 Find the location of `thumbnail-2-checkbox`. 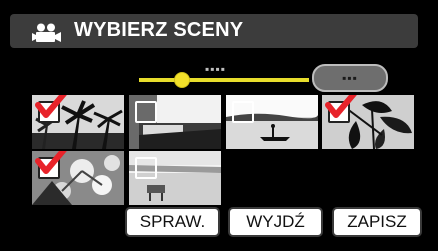

thumbnail-2-checkbox is located at coordinates (146, 112).